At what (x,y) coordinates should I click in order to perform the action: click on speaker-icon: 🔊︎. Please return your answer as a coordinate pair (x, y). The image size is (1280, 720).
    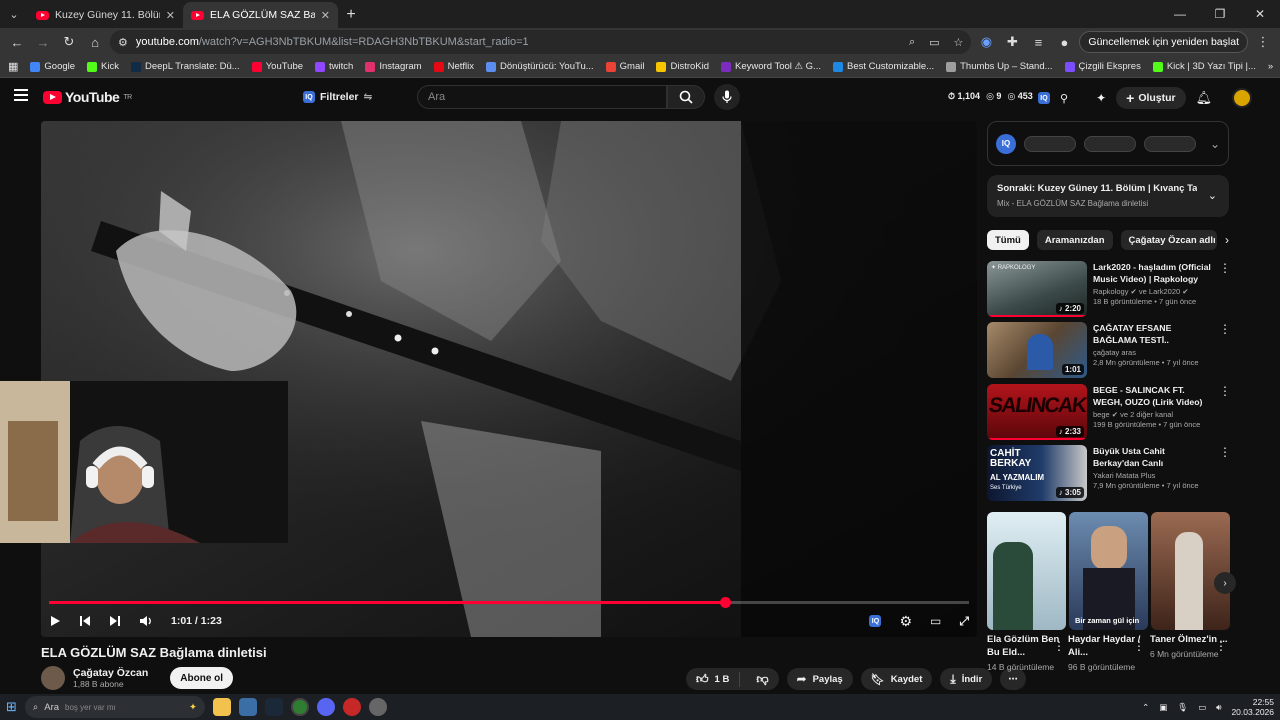
    Looking at the image, I should click on (1218, 707).